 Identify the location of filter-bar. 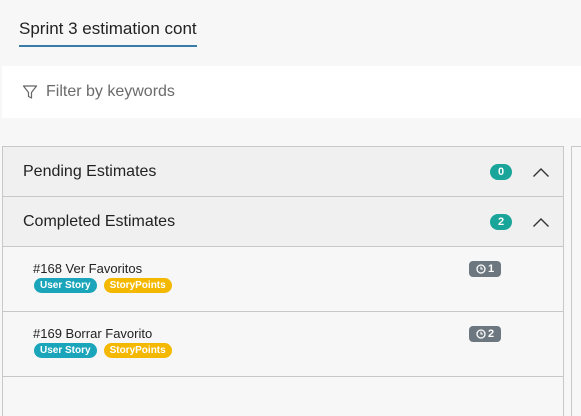
(291, 92).